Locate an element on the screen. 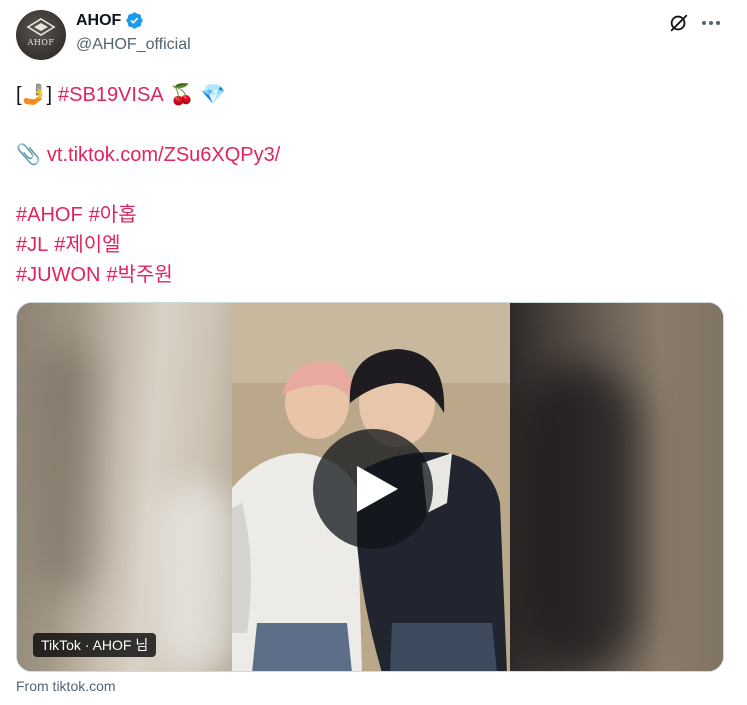  author-display-name: AHOF is located at coordinates (98, 21).